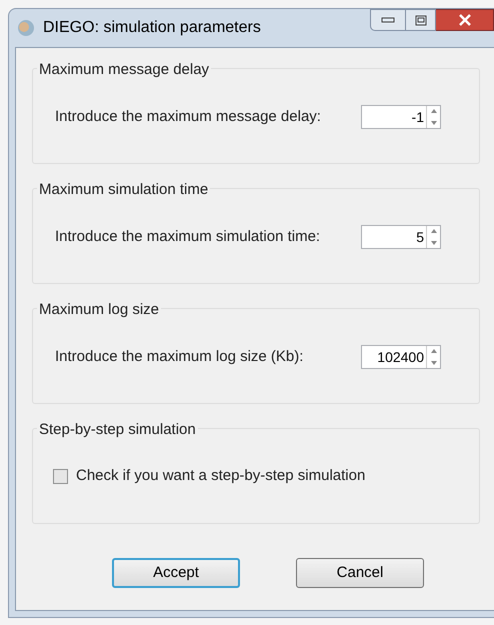  What do you see at coordinates (401, 117) in the screenshot?
I see `number-spinner: -1` at bounding box center [401, 117].